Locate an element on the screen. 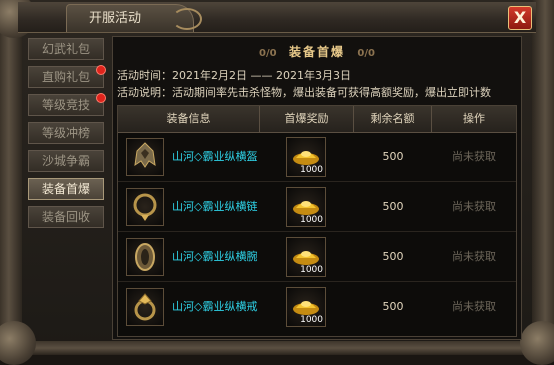 This screenshot has height=365, width=554. dragon-ornament-icon is located at coordinates (537, 343).